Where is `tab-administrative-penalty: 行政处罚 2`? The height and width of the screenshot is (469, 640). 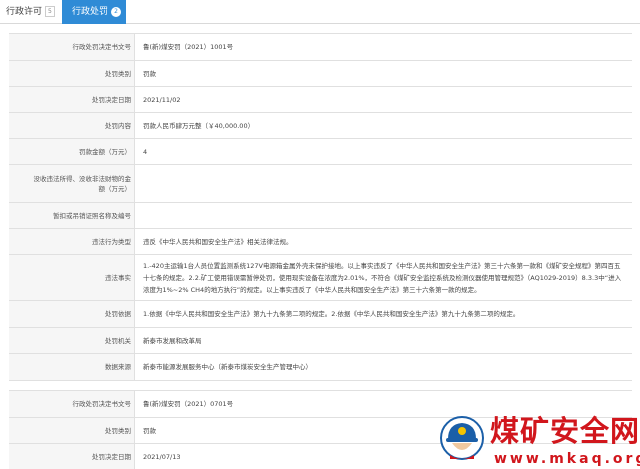
tab-administrative-penalty: 行政处罚 2 is located at coordinates (94, 12).